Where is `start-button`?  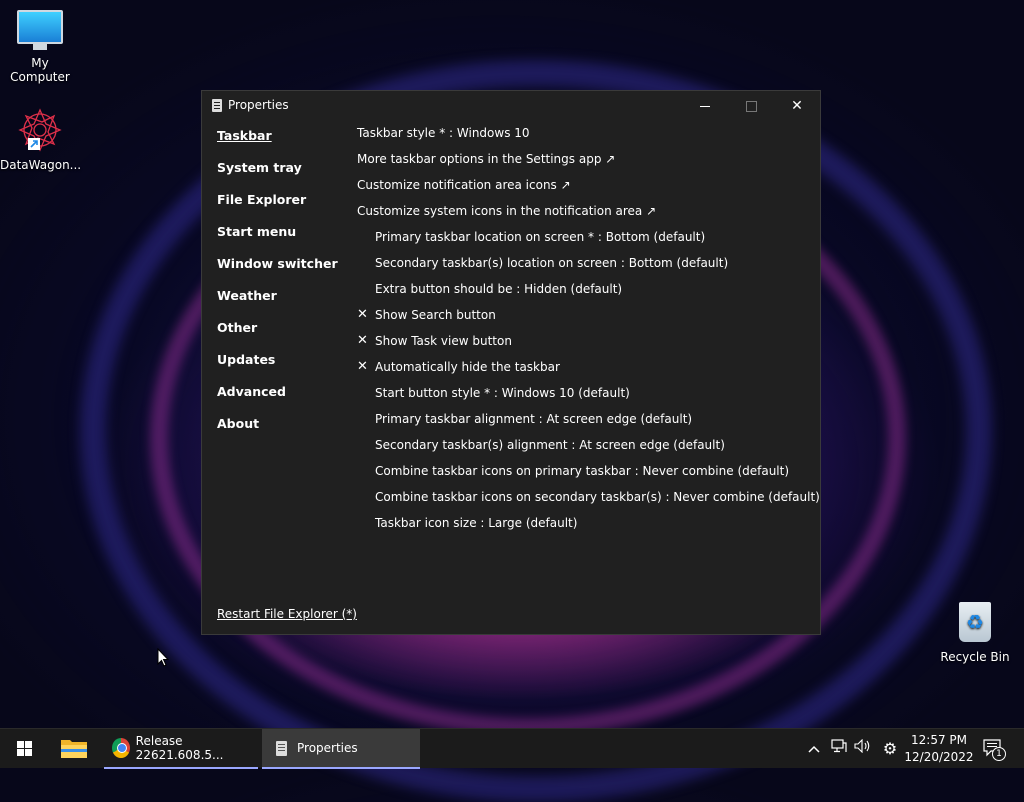
start-button is located at coordinates (24, 749).